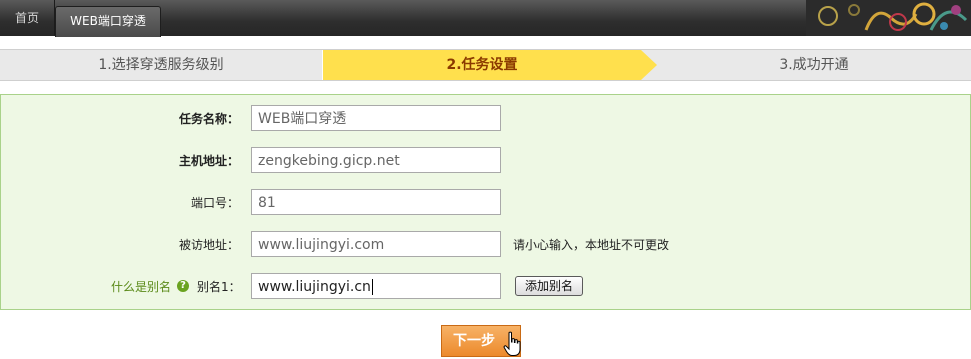  Describe the element at coordinates (208, 161) in the screenshot. I see `host-label: 主机地址：` at that location.